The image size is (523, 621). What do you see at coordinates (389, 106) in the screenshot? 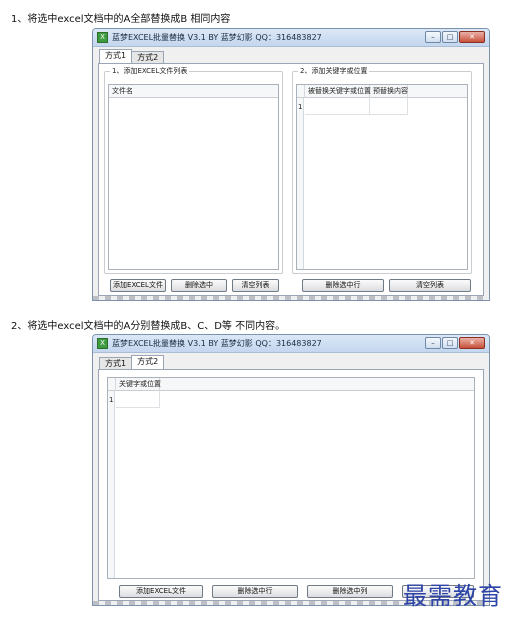
I see `replacement-cell` at bounding box center [389, 106].